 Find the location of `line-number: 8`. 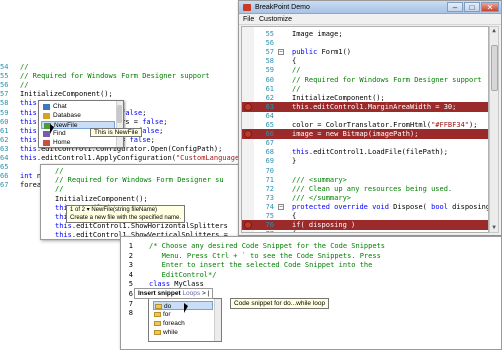

line-number: 8 is located at coordinates (130, 313).